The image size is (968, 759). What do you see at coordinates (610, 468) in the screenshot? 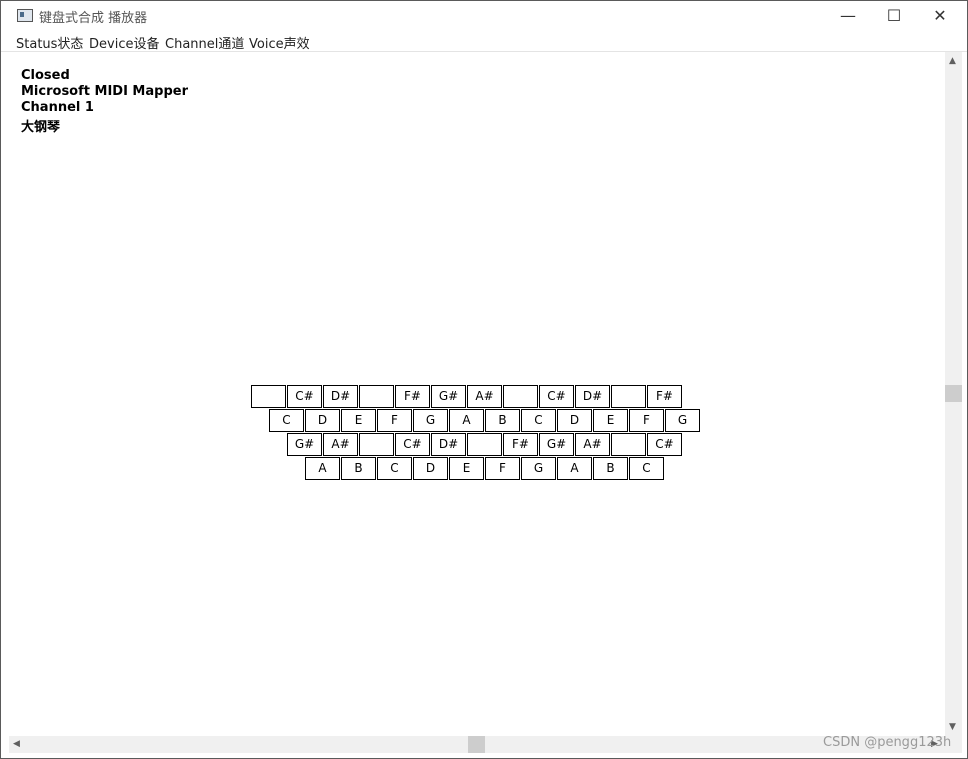
I see `key-row4-9: B` at bounding box center [610, 468].